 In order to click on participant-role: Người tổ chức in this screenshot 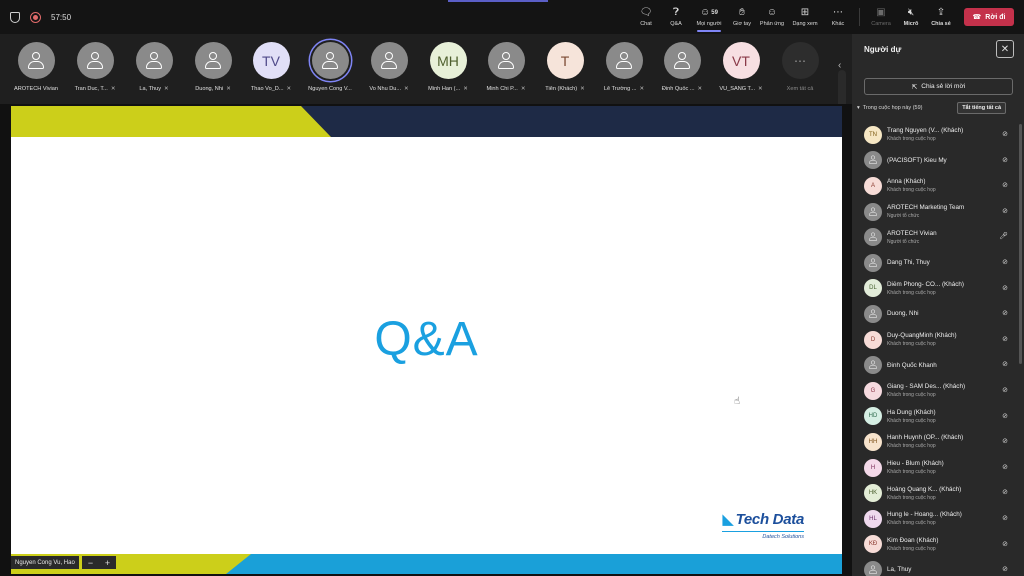, I will do `click(903, 216)`.